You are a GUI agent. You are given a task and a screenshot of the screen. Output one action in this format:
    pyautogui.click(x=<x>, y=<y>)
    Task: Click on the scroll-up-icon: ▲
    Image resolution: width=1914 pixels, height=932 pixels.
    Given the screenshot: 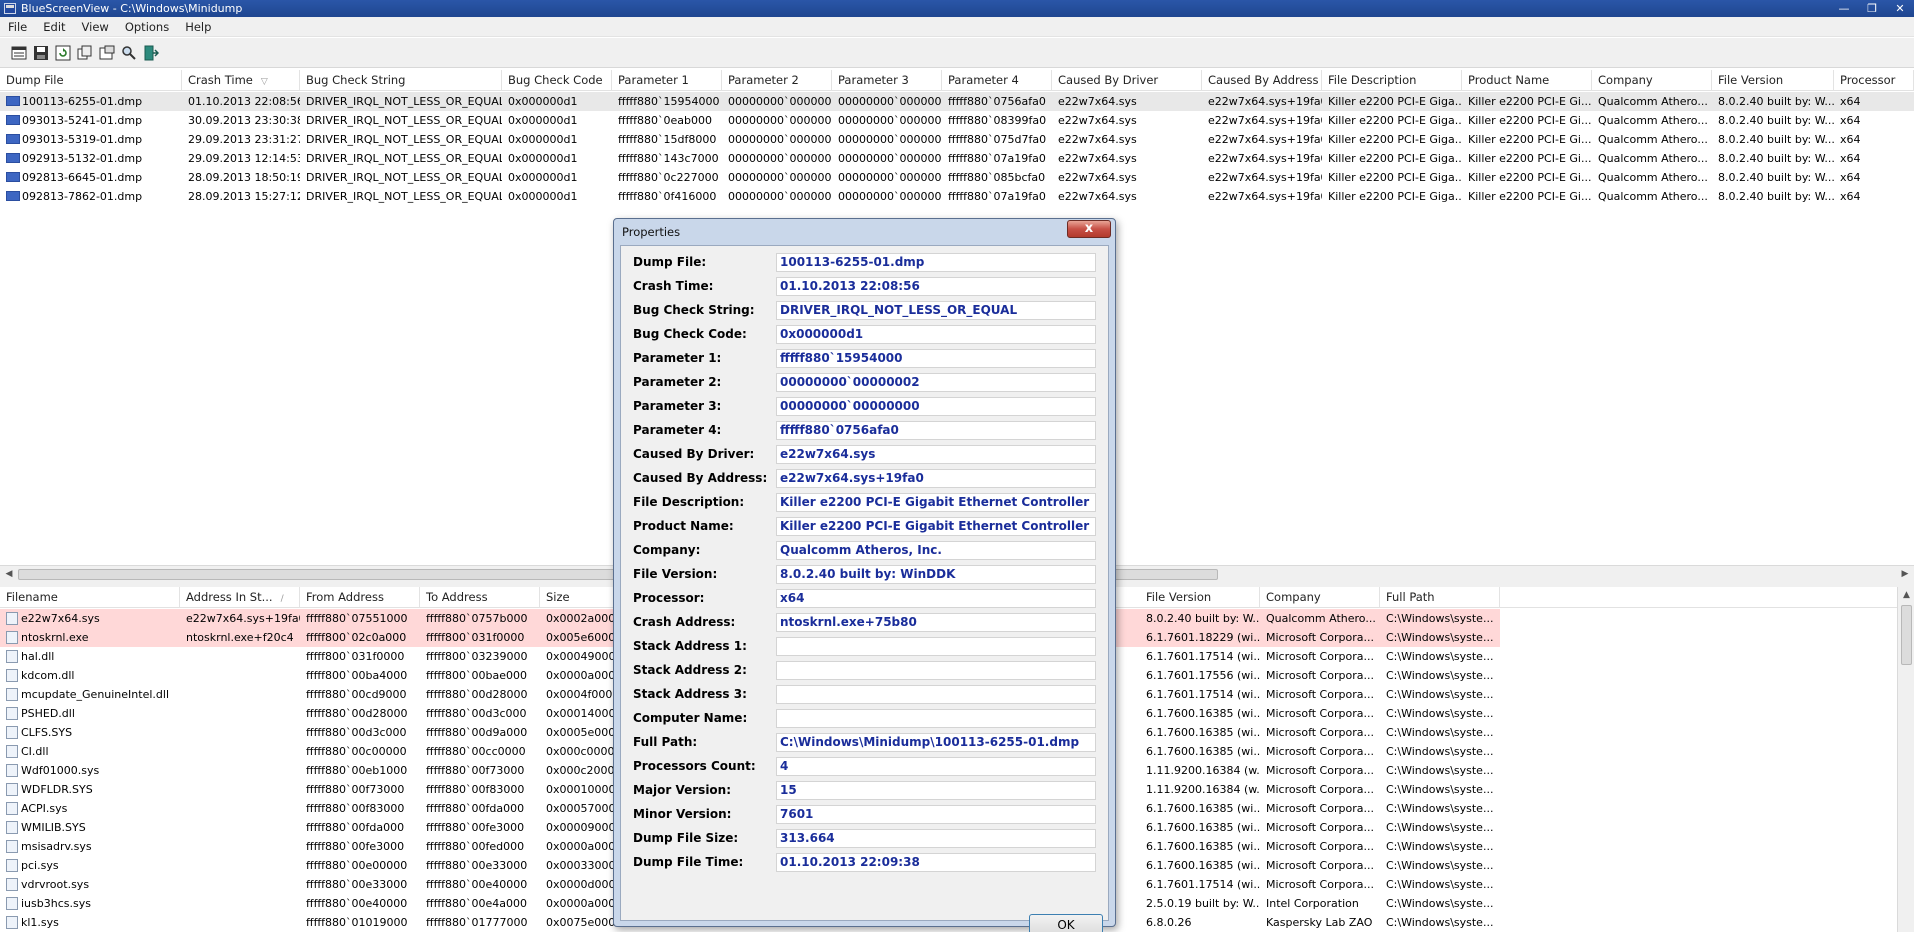 What is the action you would take?
    pyautogui.click(x=1906, y=595)
    